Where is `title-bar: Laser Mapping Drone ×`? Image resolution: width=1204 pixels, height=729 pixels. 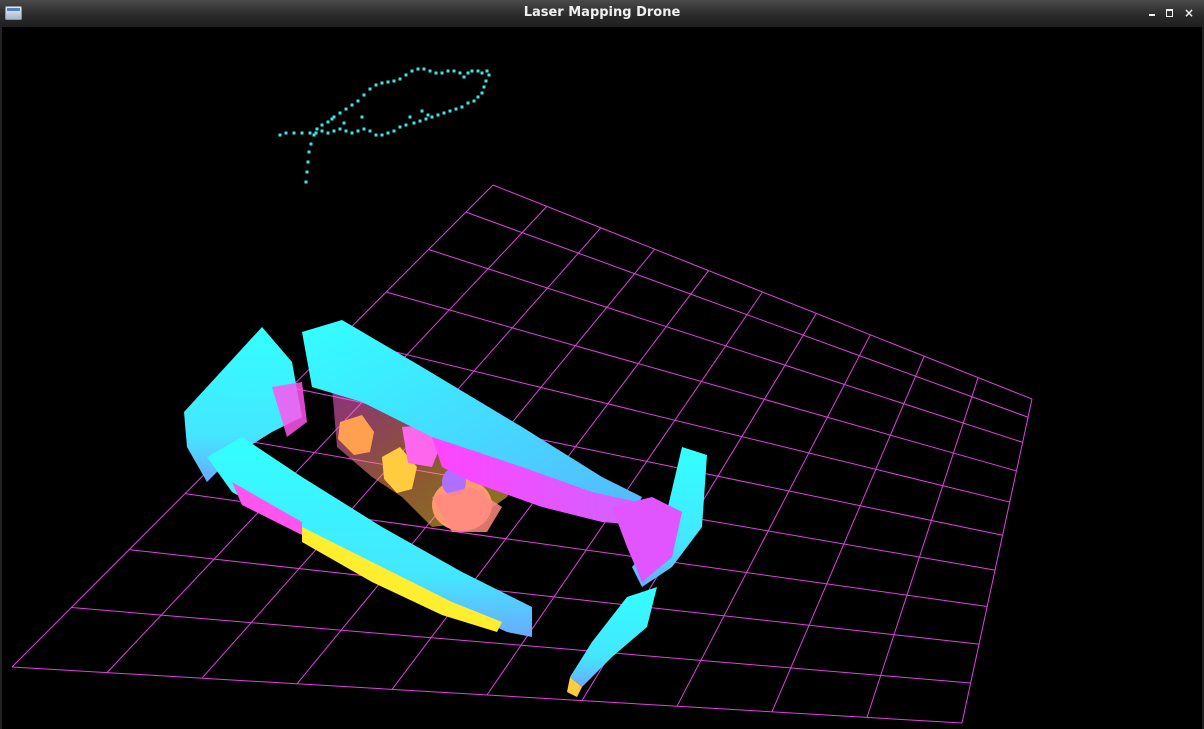
title-bar: Laser Mapping Drone × is located at coordinates (602, 14).